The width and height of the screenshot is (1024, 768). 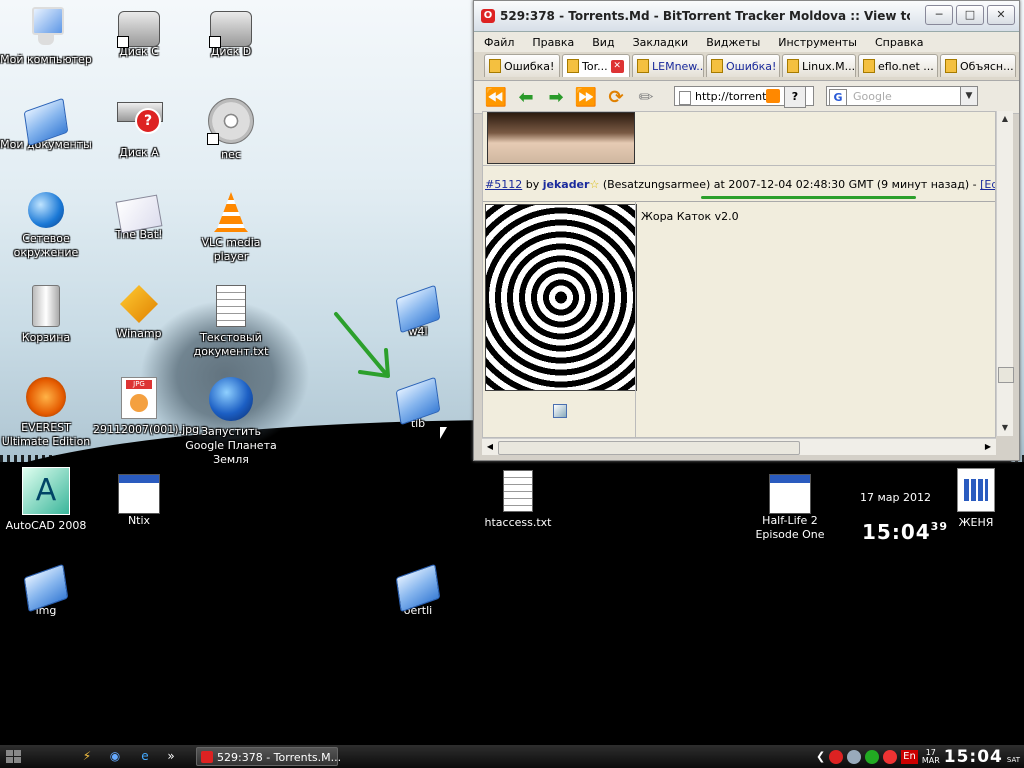 I want to click on desktop-icon-text-doc: Текстовый документ.txt, so click(x=231, y=322).